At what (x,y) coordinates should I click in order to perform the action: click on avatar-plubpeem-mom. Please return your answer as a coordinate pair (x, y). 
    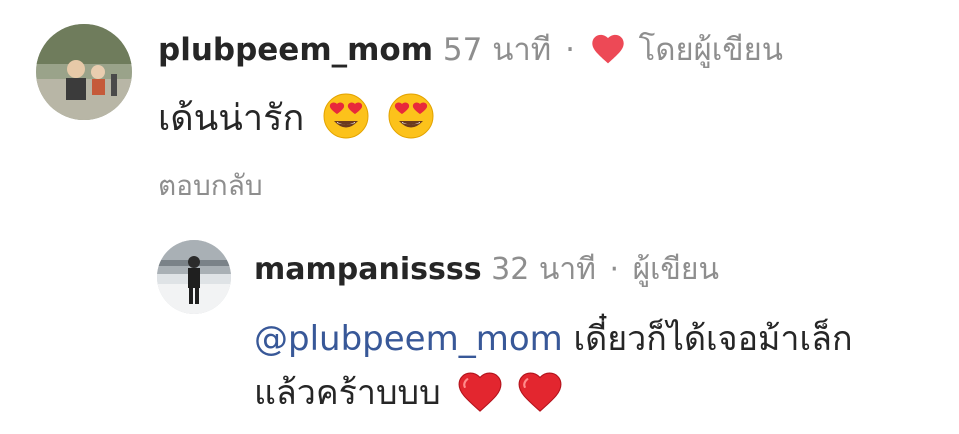
    Looking at the image, I should click on (84, 72).